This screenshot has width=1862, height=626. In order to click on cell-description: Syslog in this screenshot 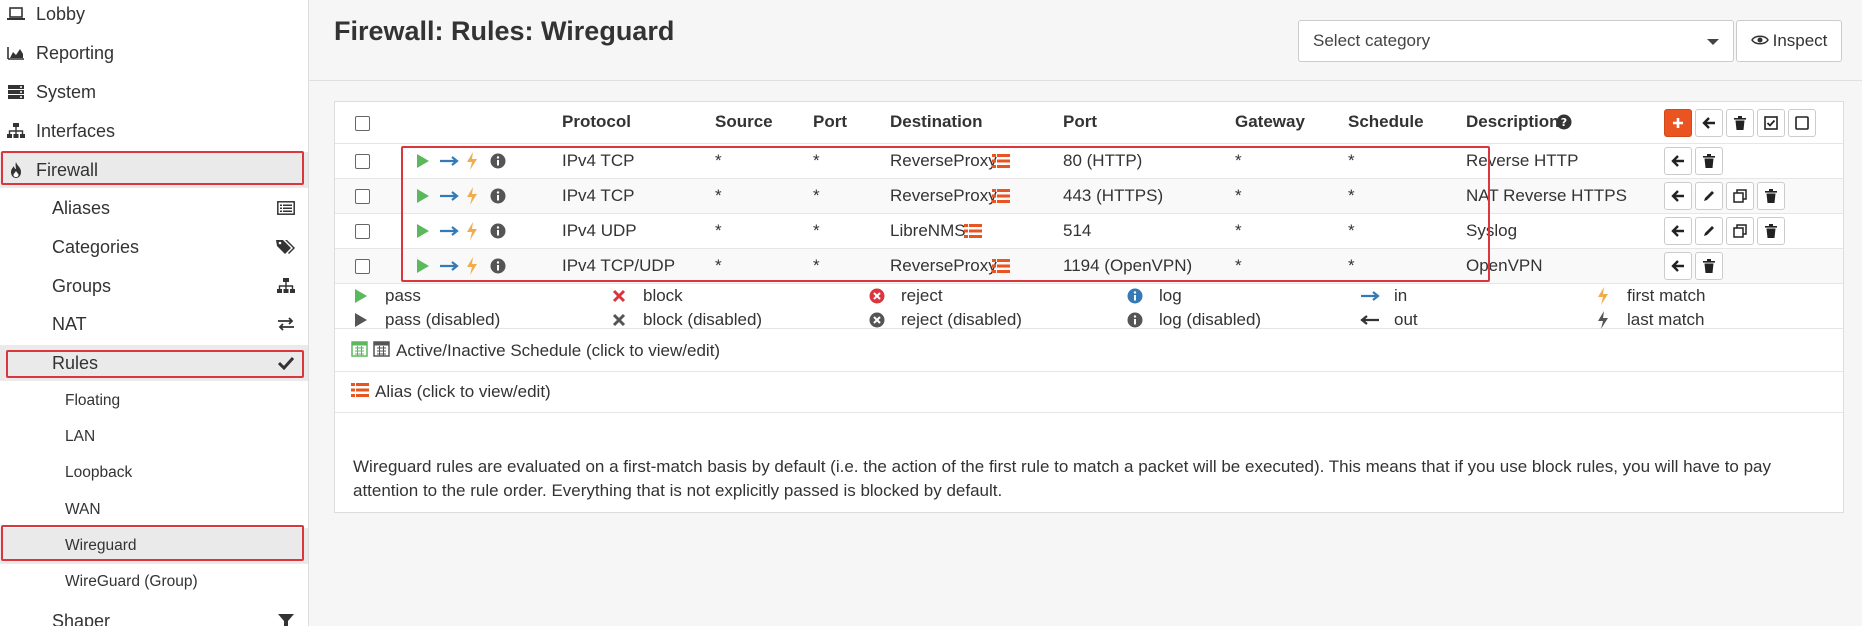, I will do `click(1492, 230)`.